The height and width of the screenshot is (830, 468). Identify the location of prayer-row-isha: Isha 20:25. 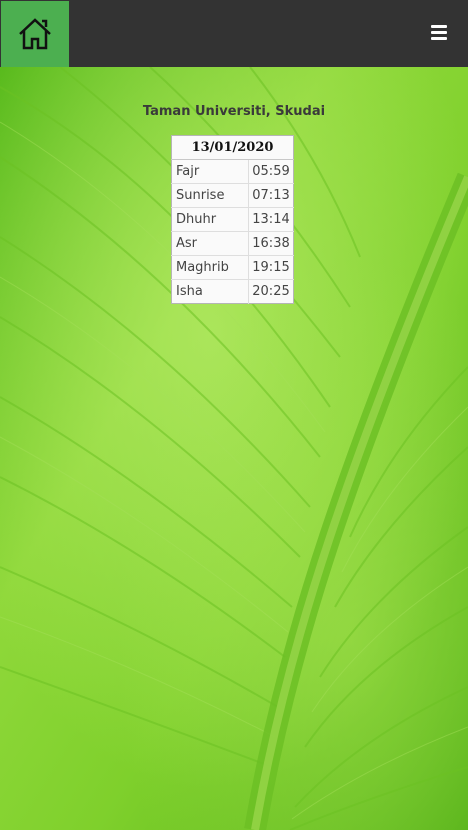
(232, 291).